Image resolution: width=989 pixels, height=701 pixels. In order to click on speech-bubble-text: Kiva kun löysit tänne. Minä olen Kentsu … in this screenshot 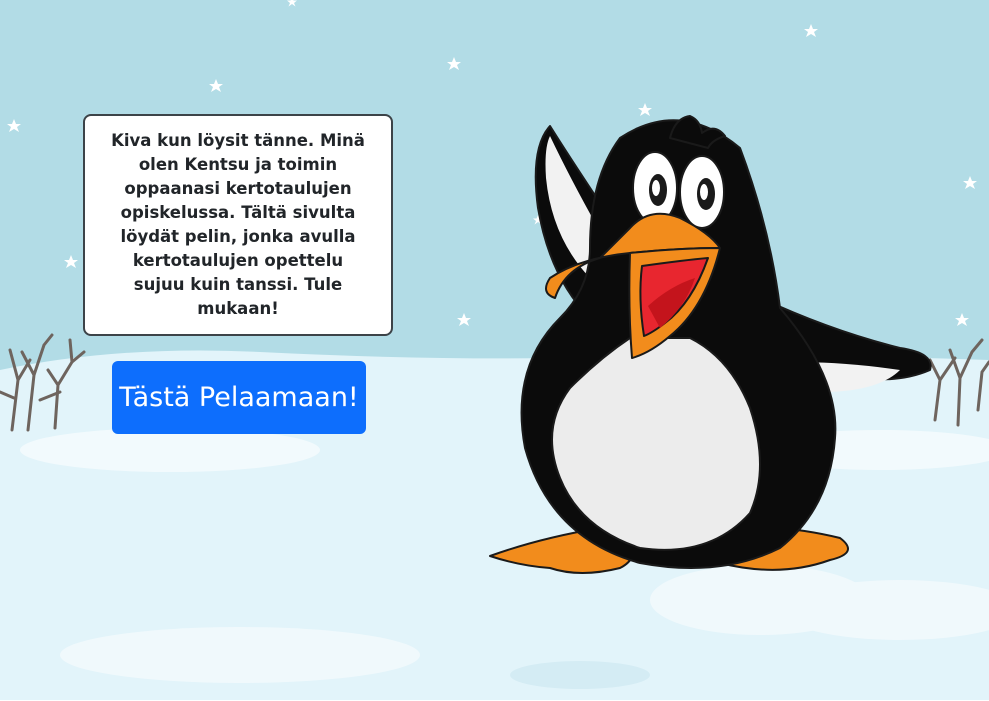, I will do `click(238, 224)`.